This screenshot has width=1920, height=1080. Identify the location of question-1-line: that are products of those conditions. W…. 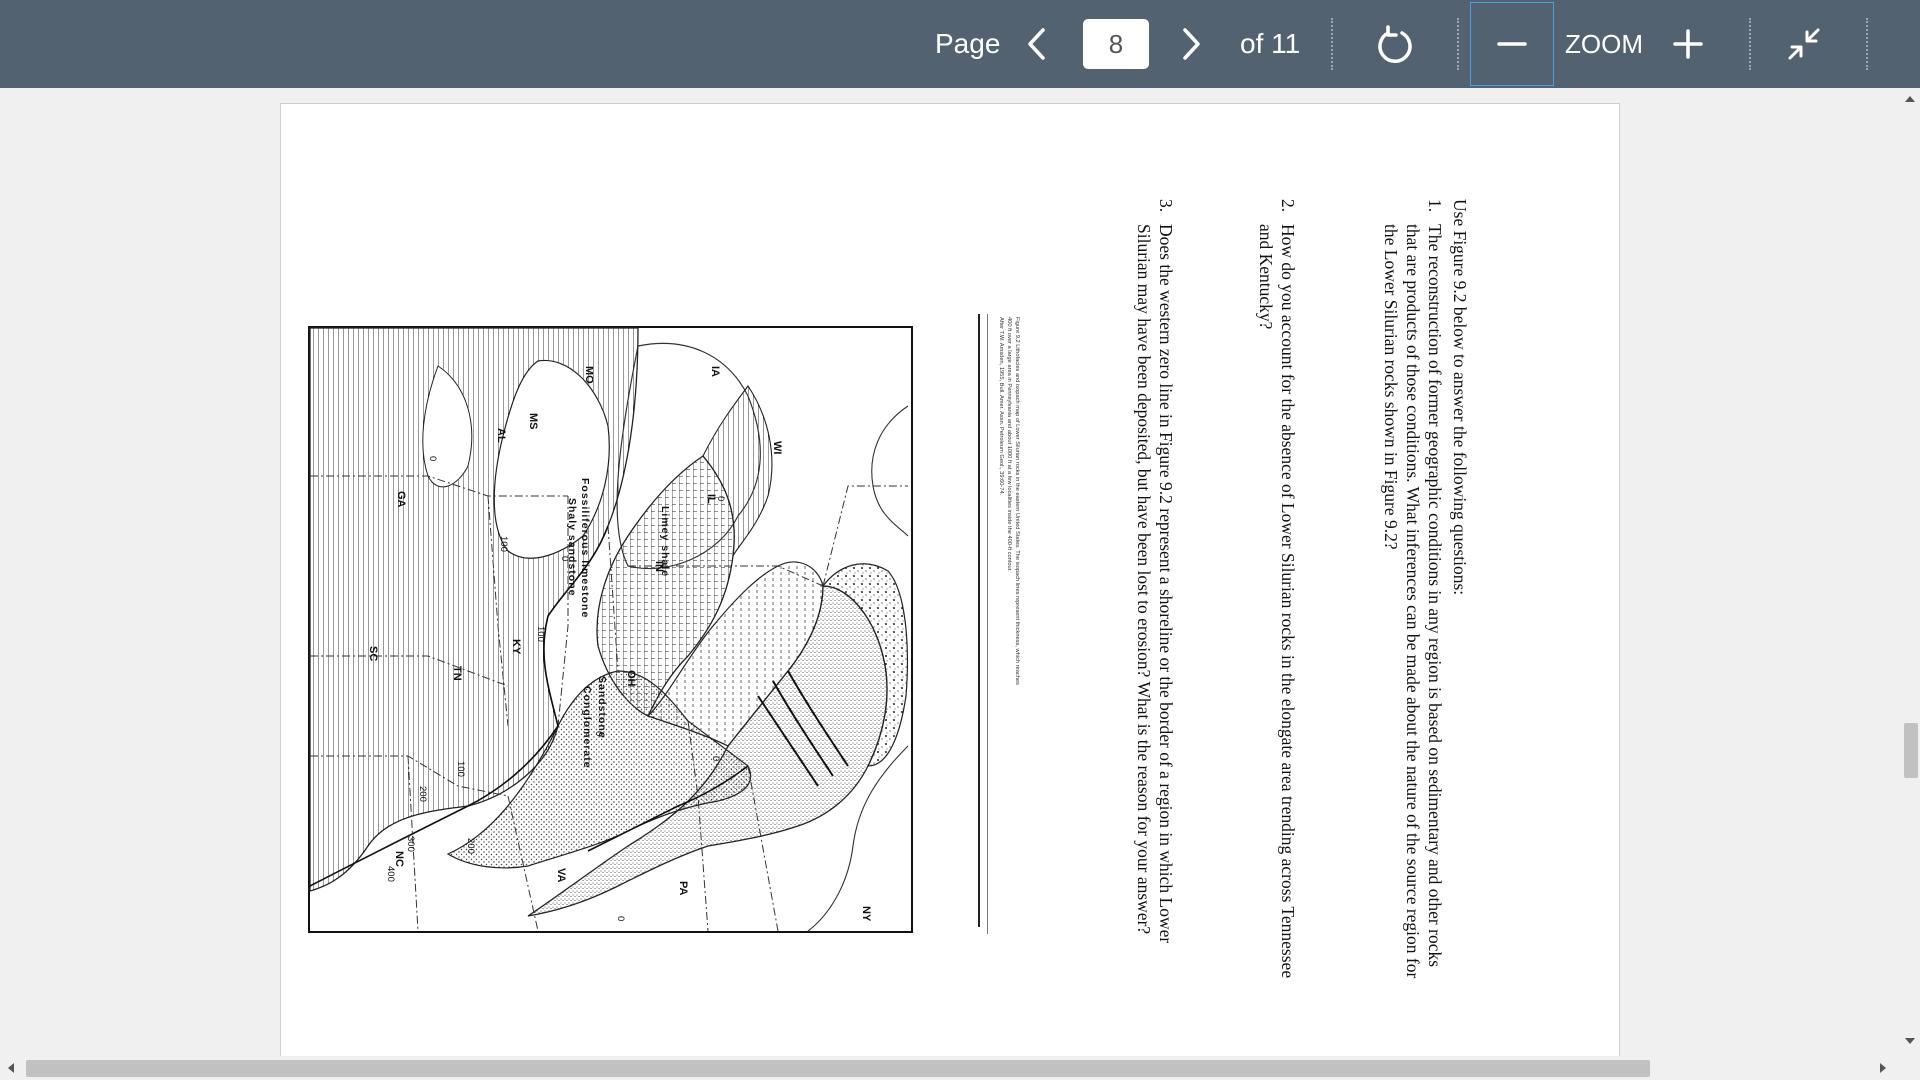
(1413, 601).